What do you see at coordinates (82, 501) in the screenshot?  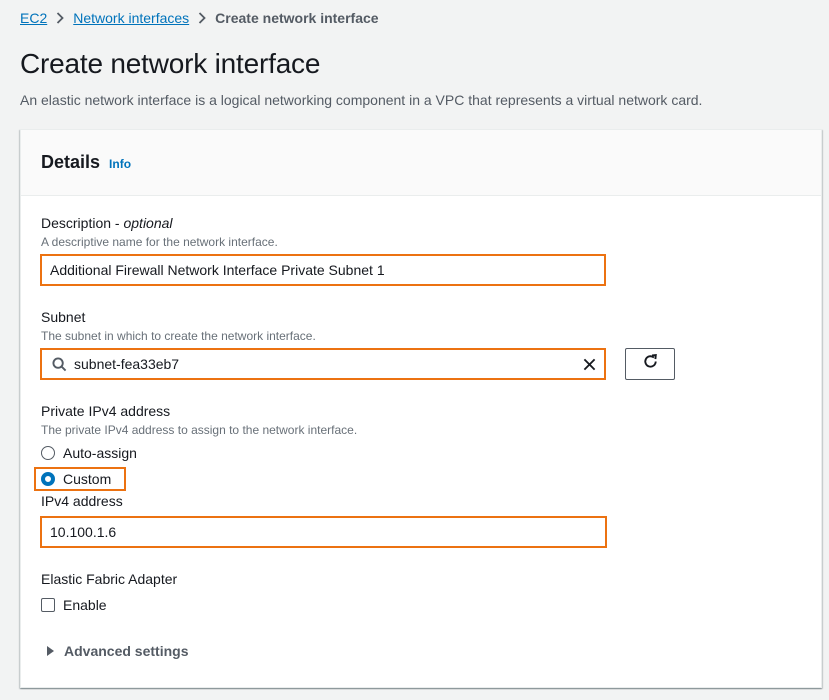 I see `ipv4-address-label: IPv4 address` at bounding box center [82, 501].